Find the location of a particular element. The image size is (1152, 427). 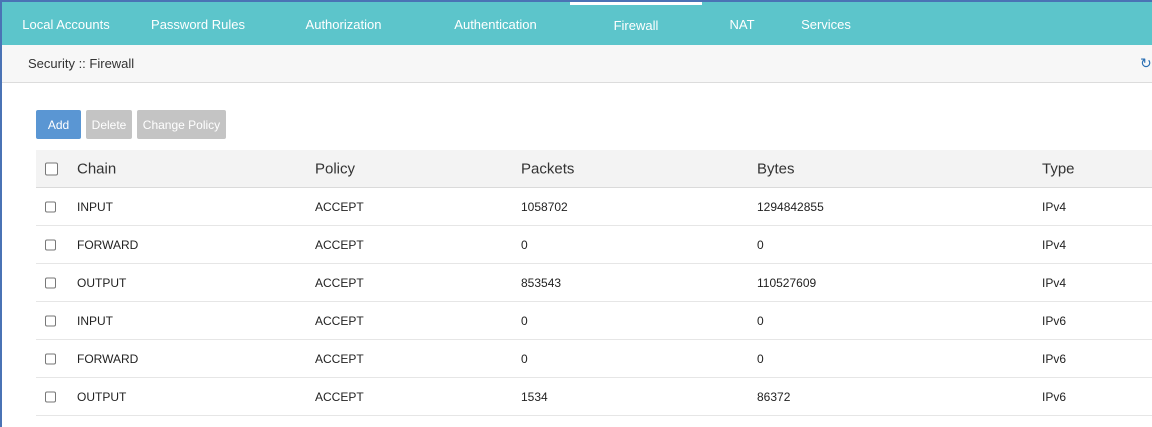

tab-nat: NAT is located at coordinates (742, 23).